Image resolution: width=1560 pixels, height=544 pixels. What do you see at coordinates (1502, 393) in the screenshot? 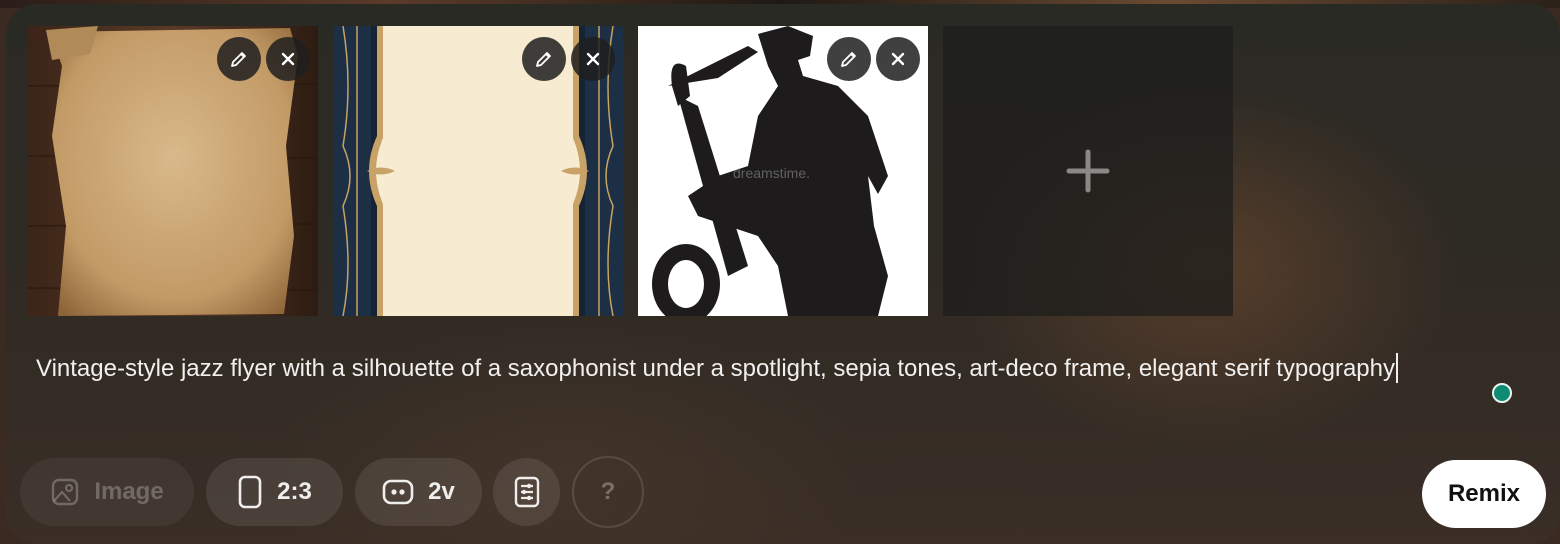
I see `status-indicator` at bounding box center [1502, 393].